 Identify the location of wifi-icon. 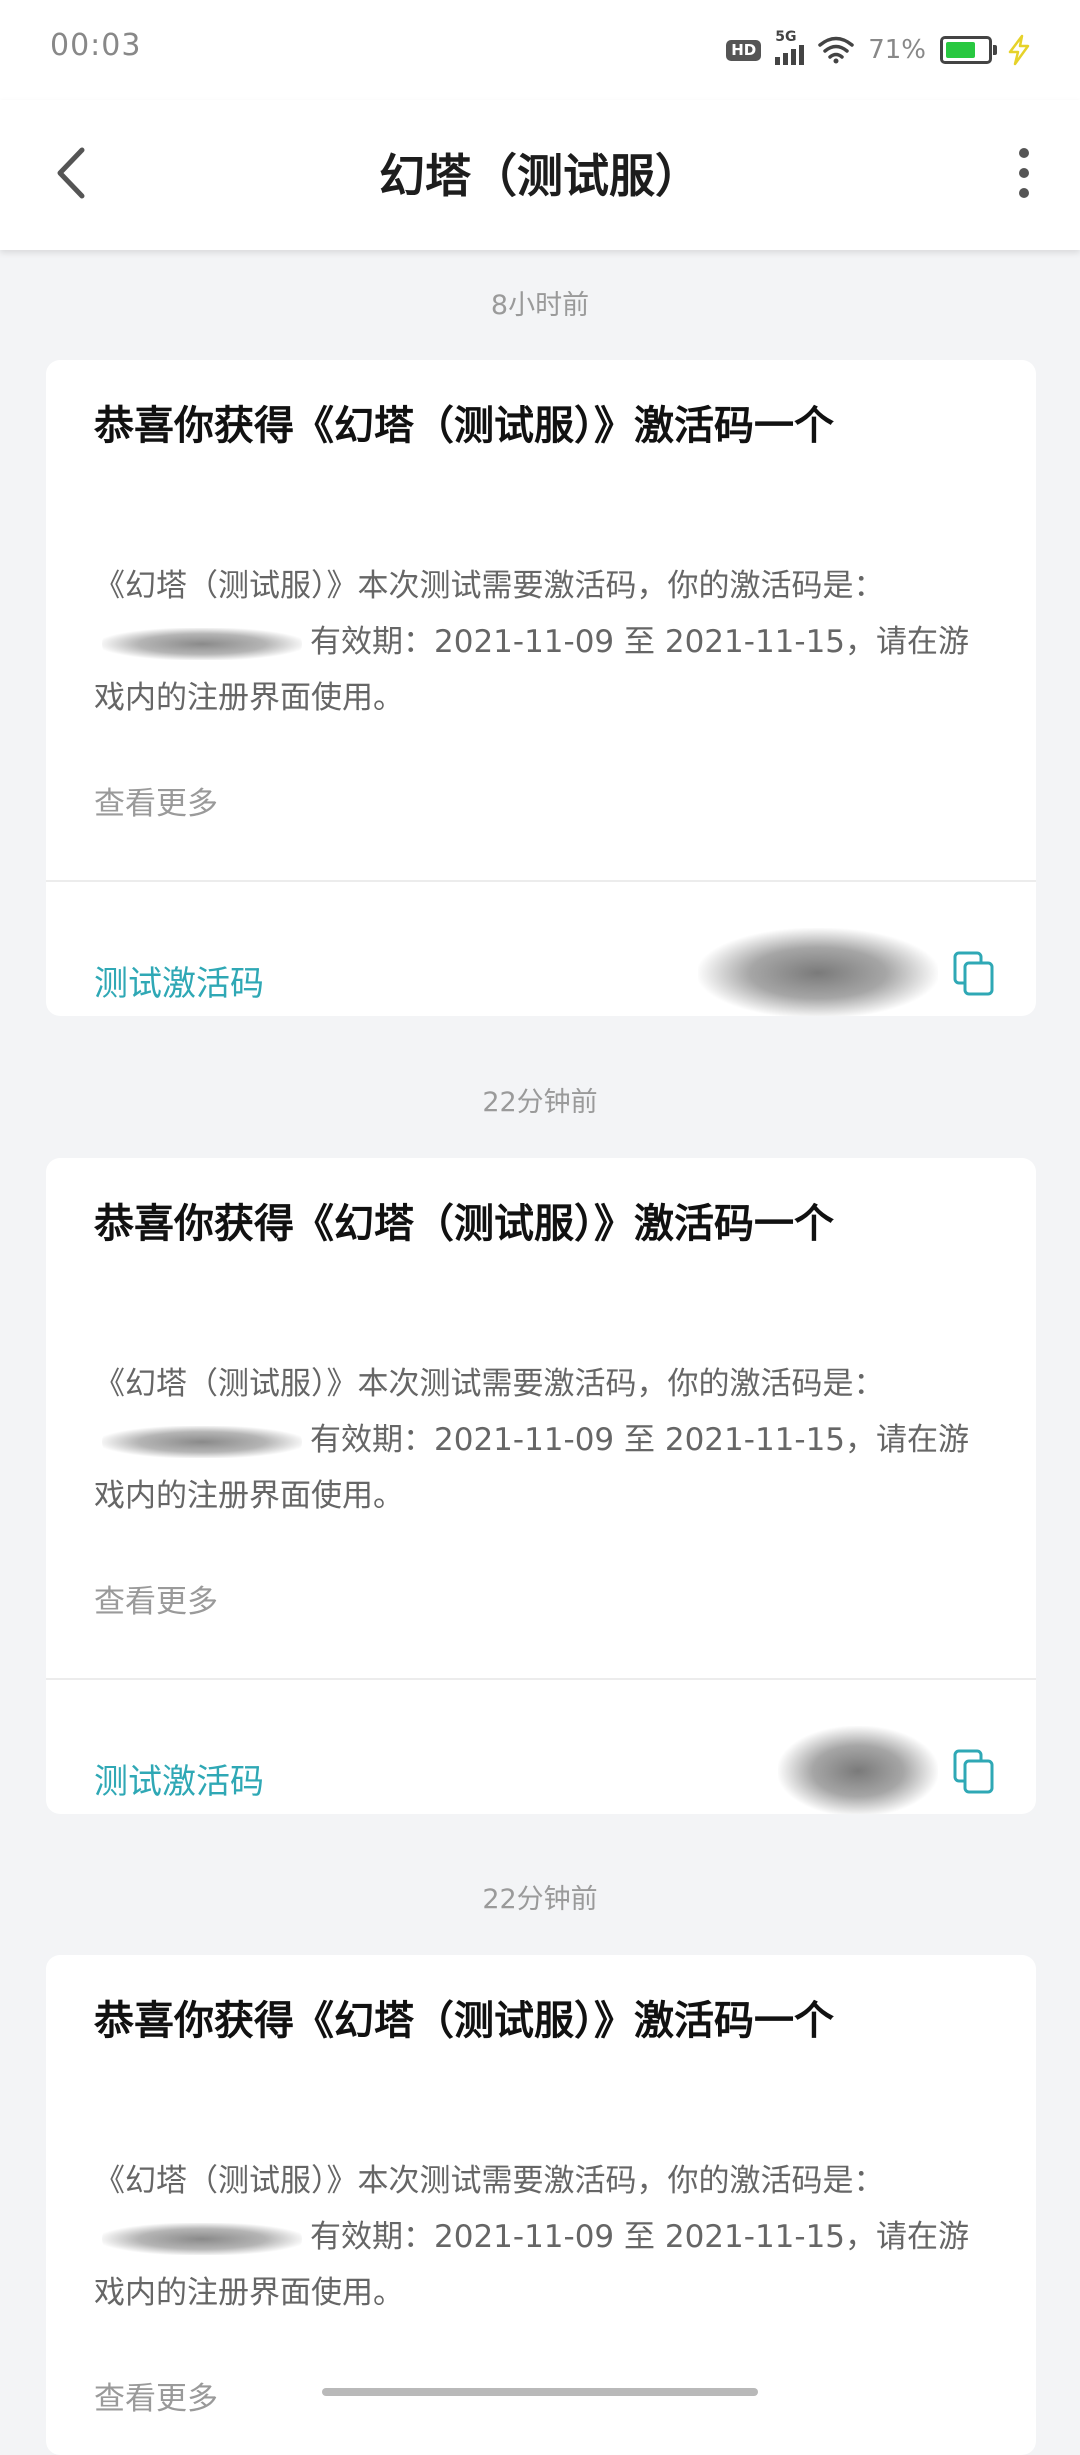
(836, 50).